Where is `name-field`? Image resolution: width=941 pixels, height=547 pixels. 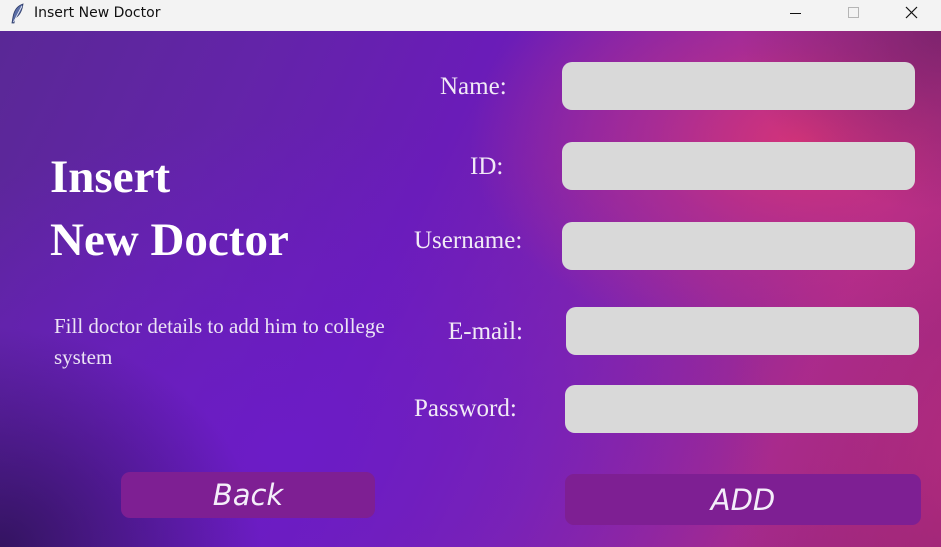
name-field is located at coordinates (738, 86).